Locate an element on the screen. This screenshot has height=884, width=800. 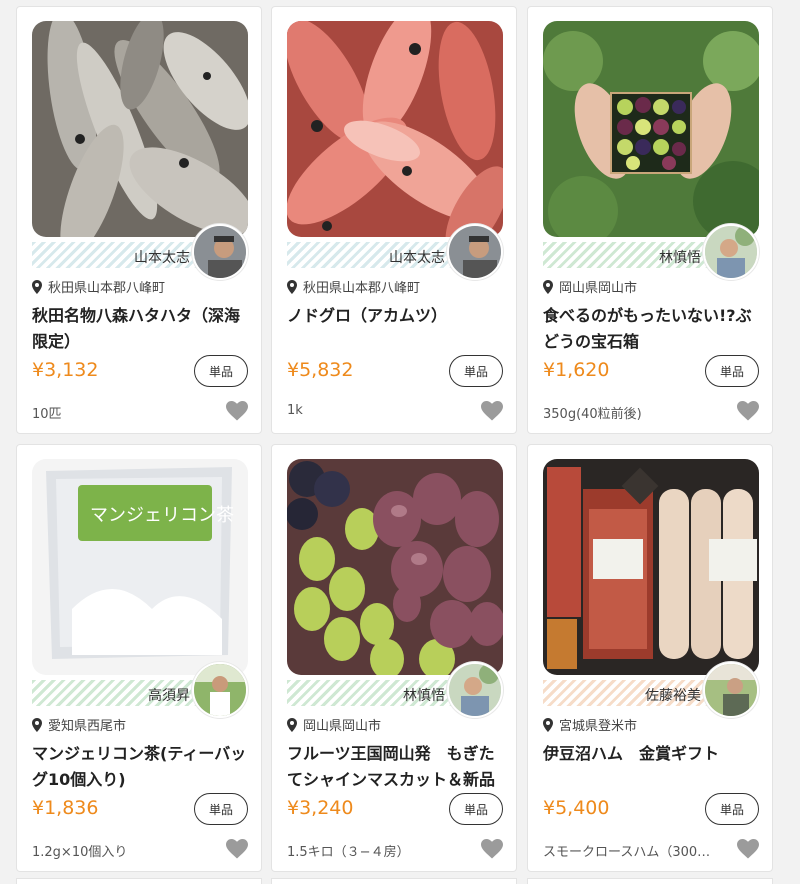
fish-hatahata-photo is located at coordinates (140, 129).